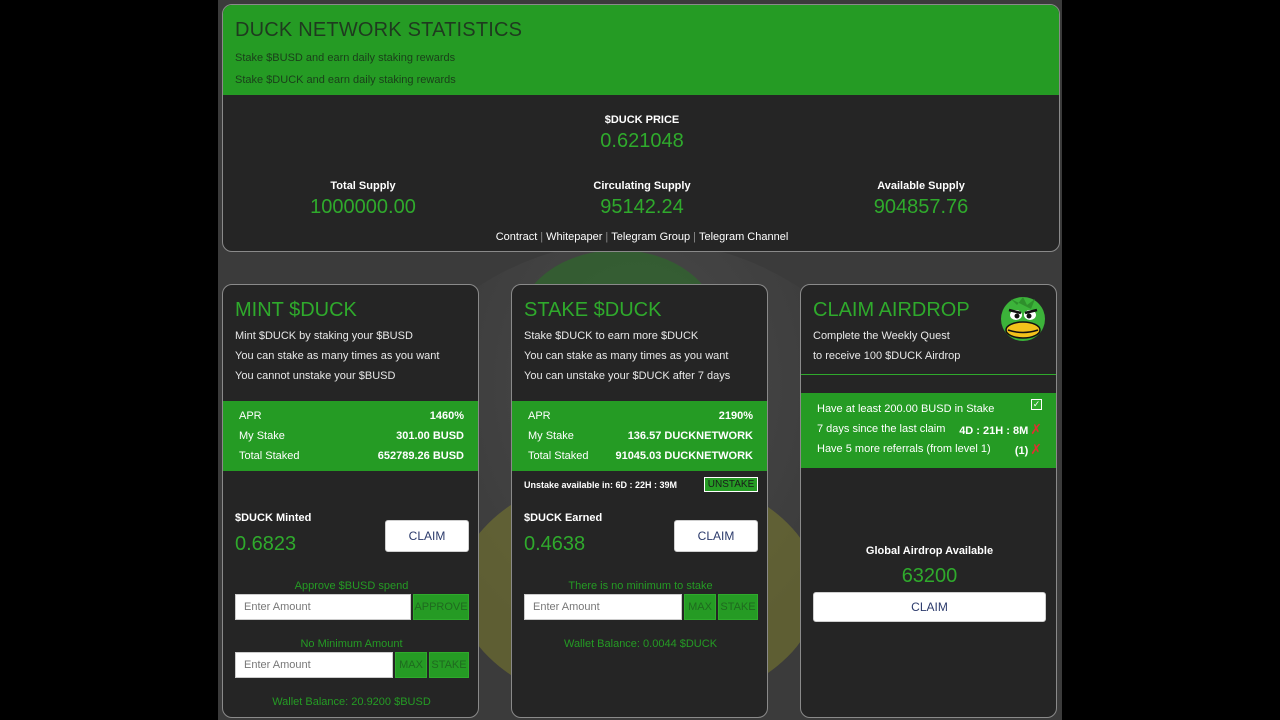 The height and width of the screenshot is (720, 1280). I want to click on unstake-countdown: Unstake available in: 6D : 22H : 39M, so click(601, 485).